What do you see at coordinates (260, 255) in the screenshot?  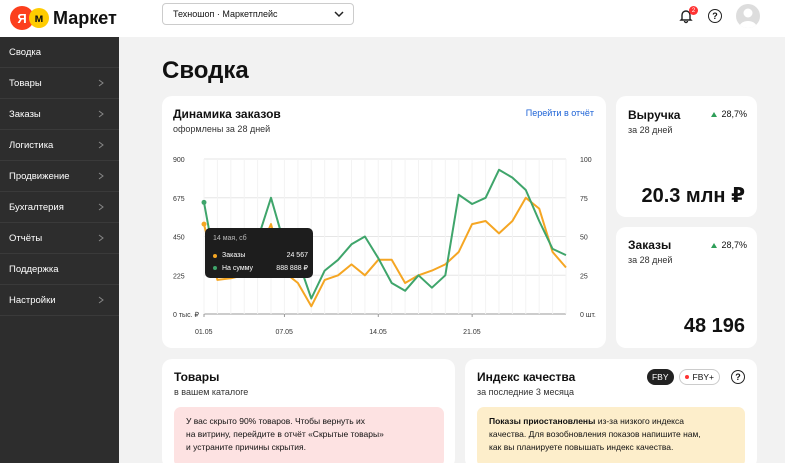 I see `tooltip-row-orders: Заказы 24 567` at bounding box center [260, 255].